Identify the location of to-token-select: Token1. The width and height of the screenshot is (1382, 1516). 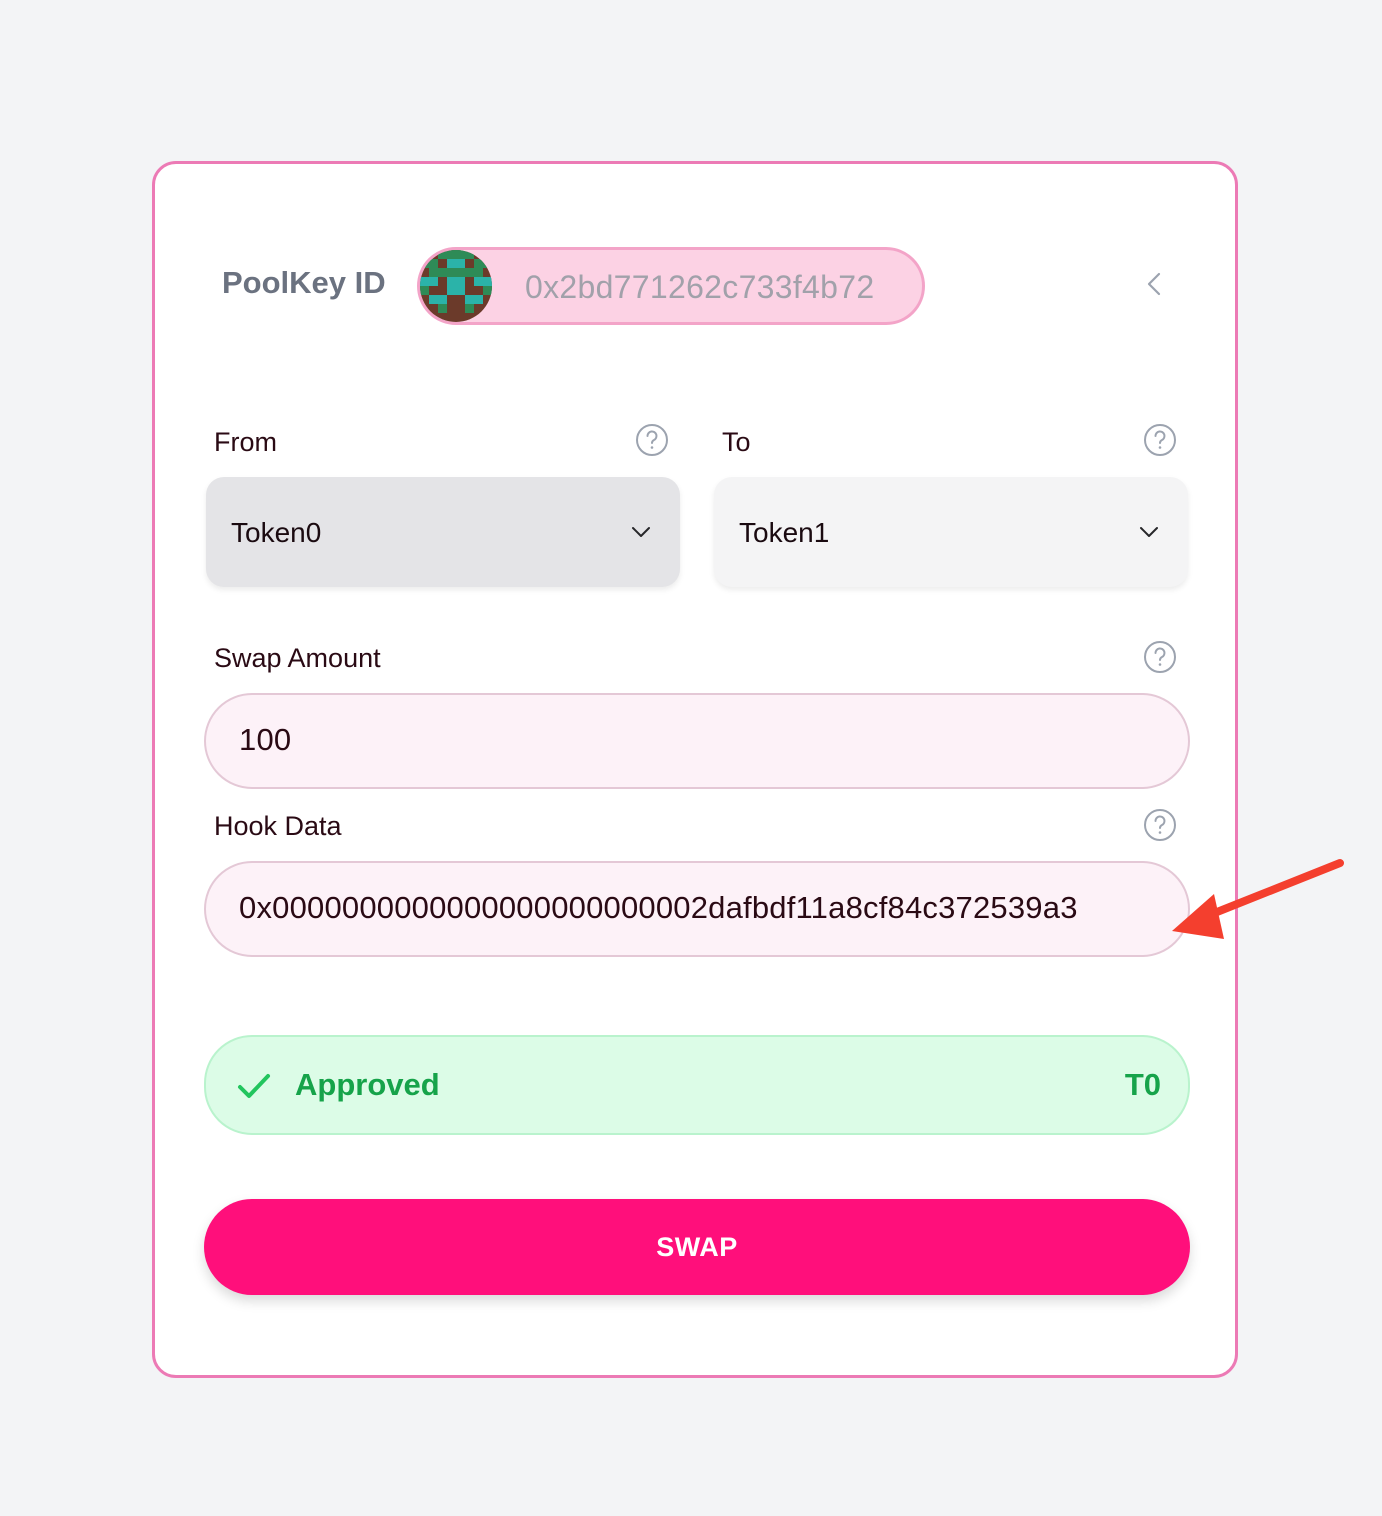
(951, 532).